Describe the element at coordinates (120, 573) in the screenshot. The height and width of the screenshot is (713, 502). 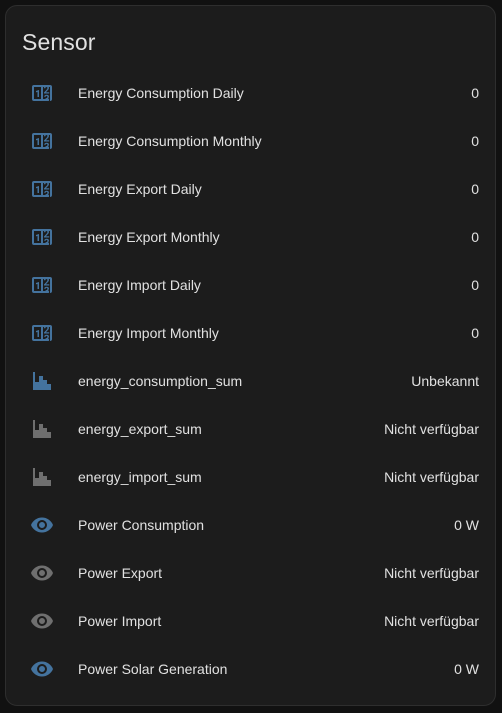
I see `entity-name: Power Export` at that location.